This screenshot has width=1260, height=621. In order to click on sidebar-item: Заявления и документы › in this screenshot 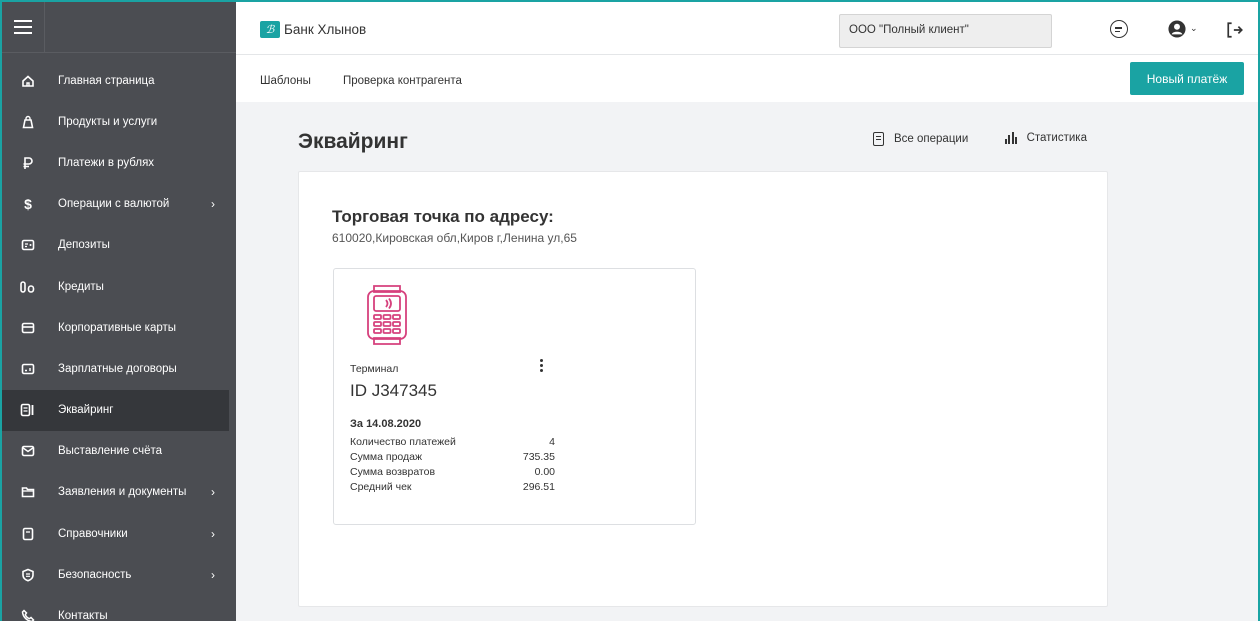, I will do `click(119, 492)`.